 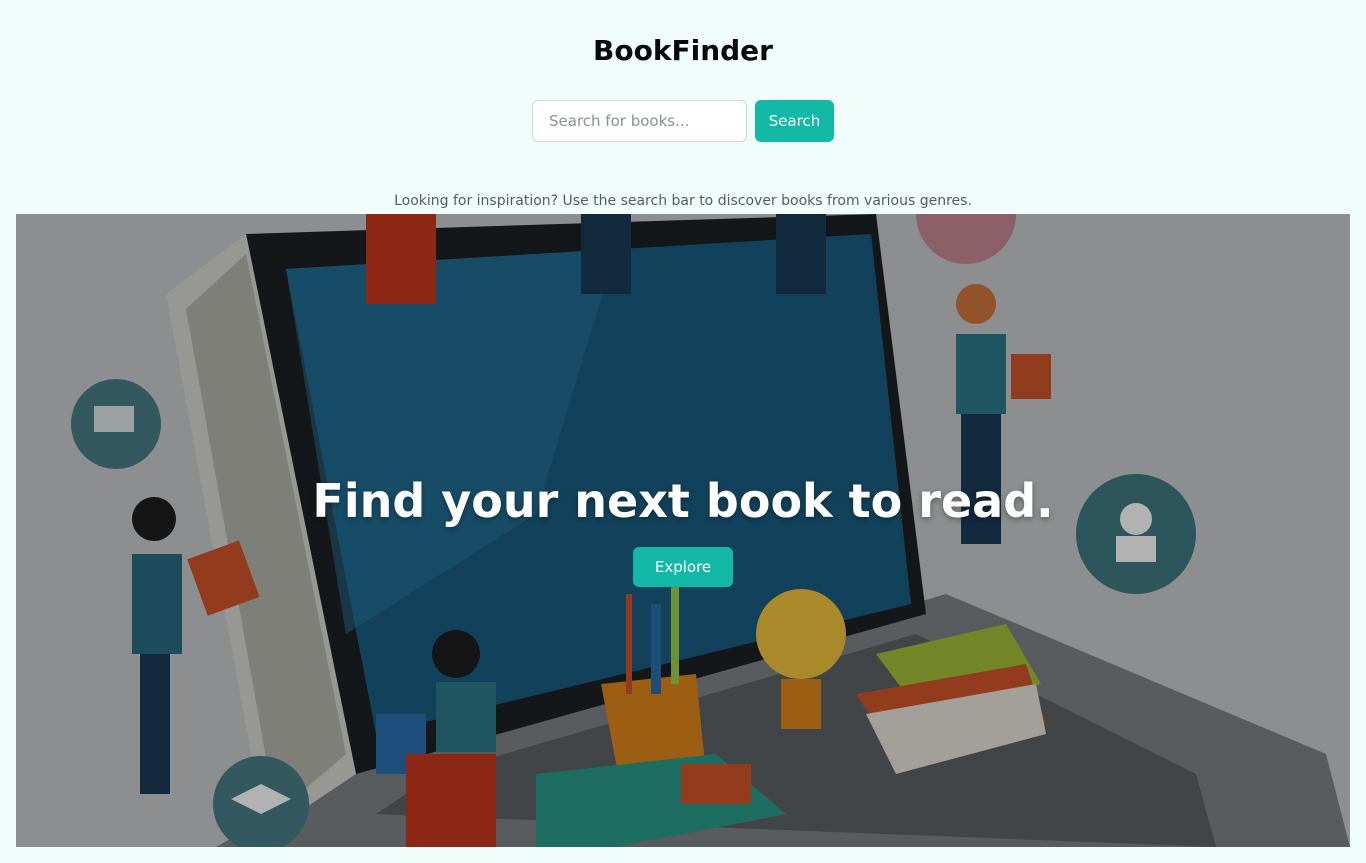 I want to click on hero-heading: Find your next book to read., so click(x=683, y=501).